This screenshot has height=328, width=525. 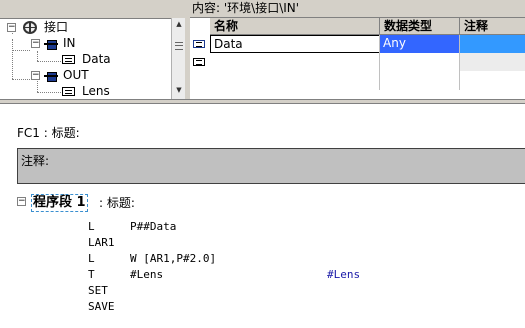 I want to click on stl-operator: SET, so click(x=98, y=290).